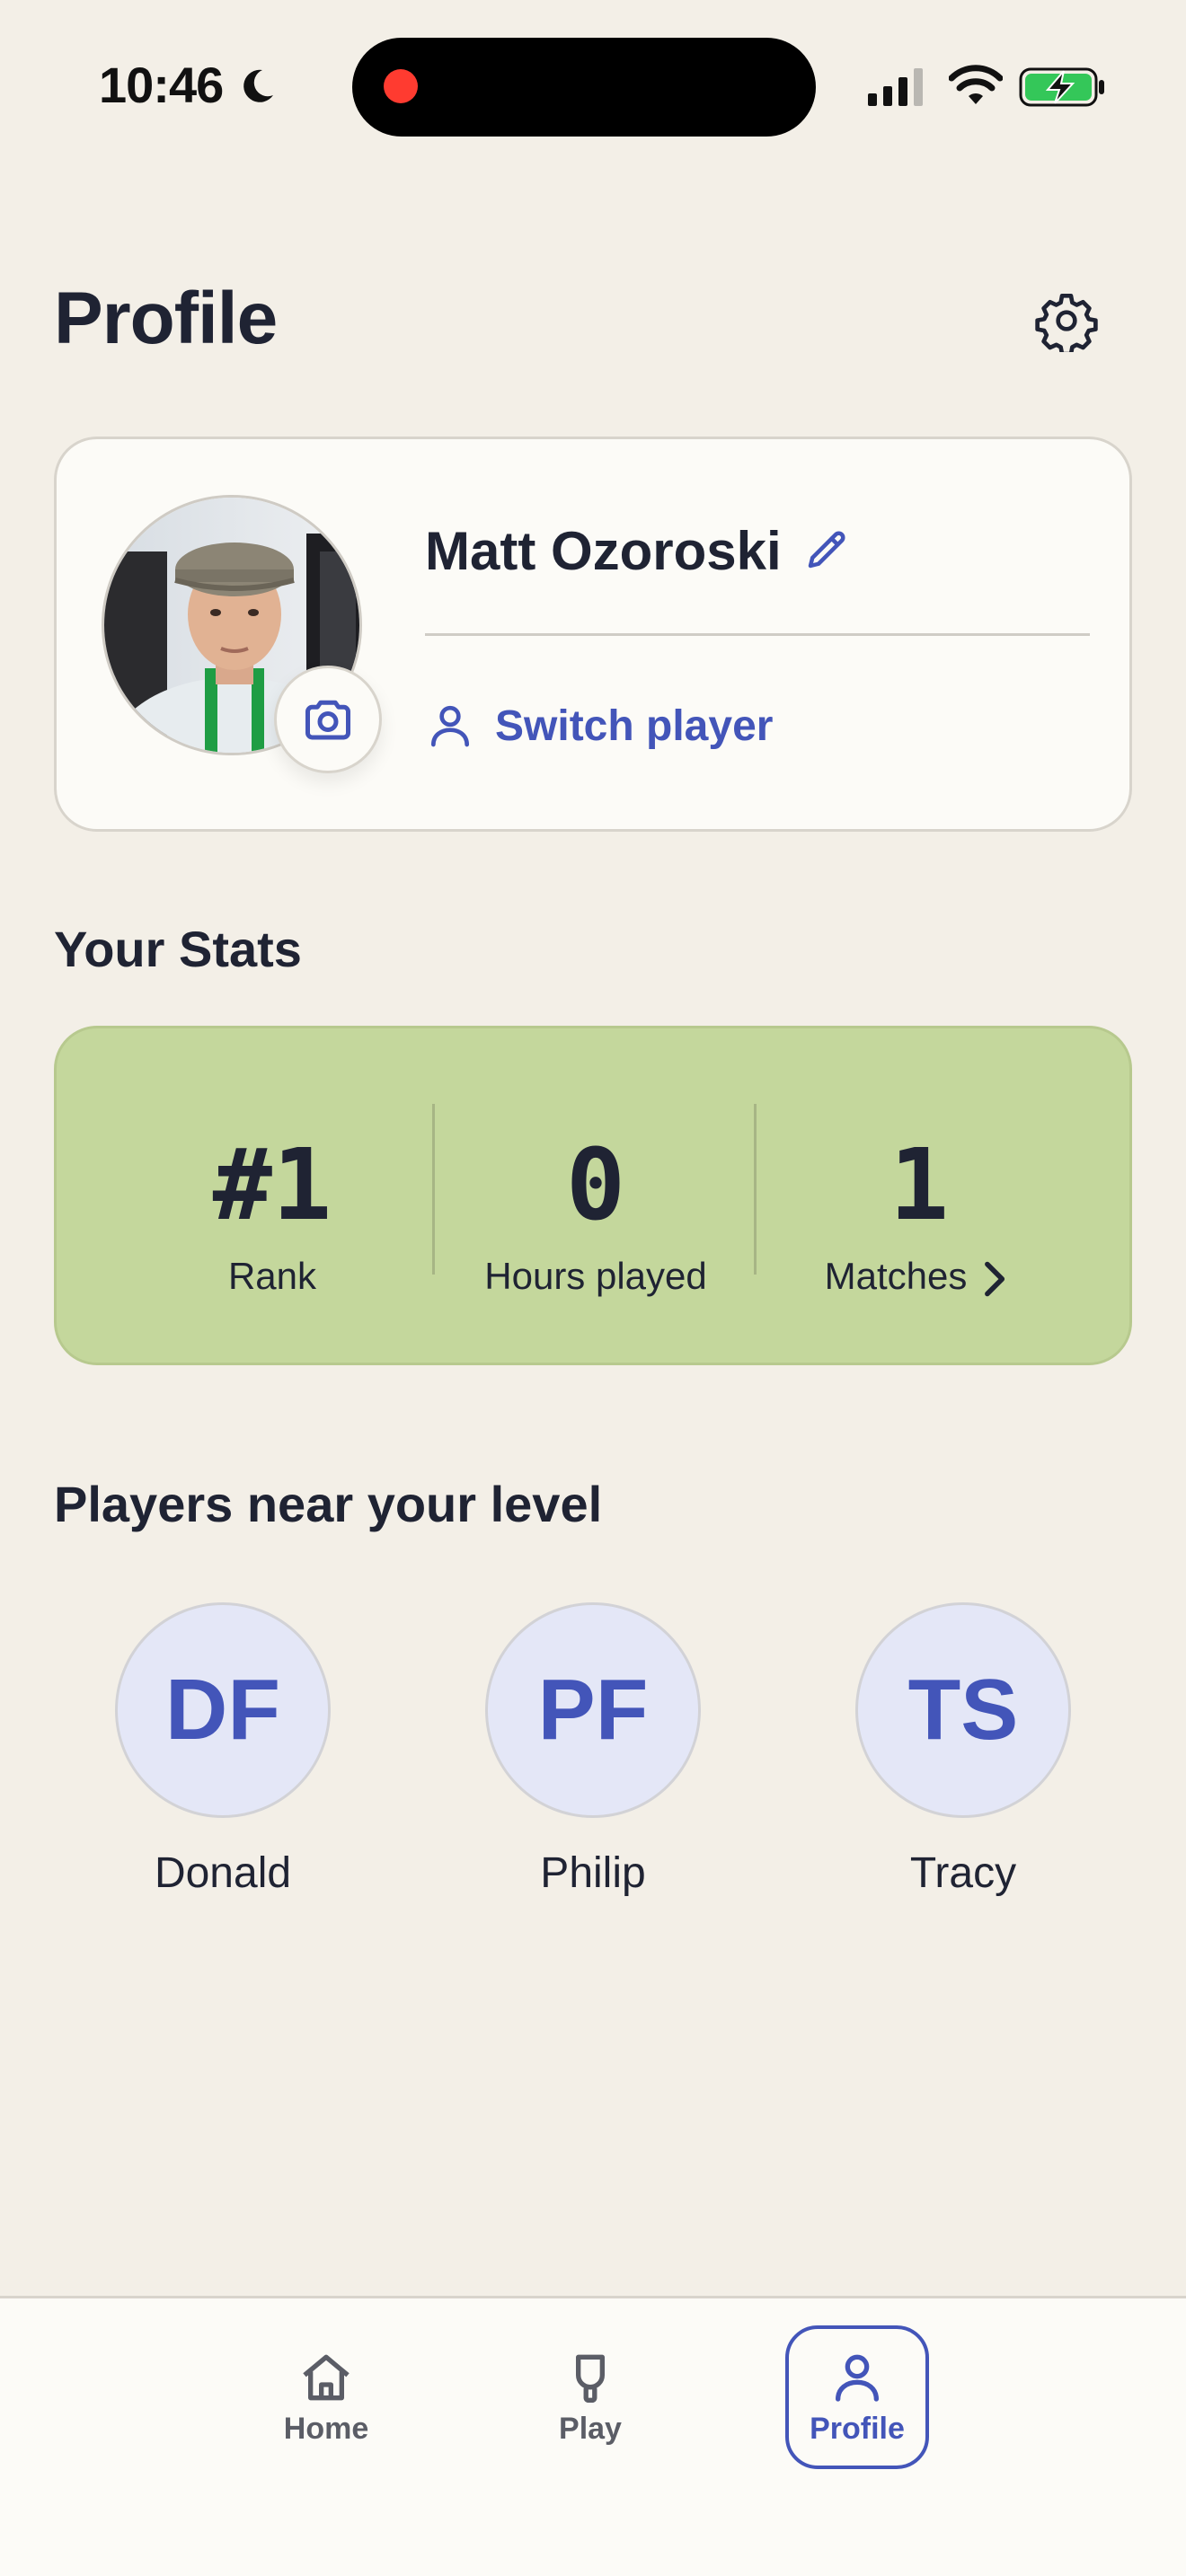  I want to click on camera-icon, so click(327, 720).